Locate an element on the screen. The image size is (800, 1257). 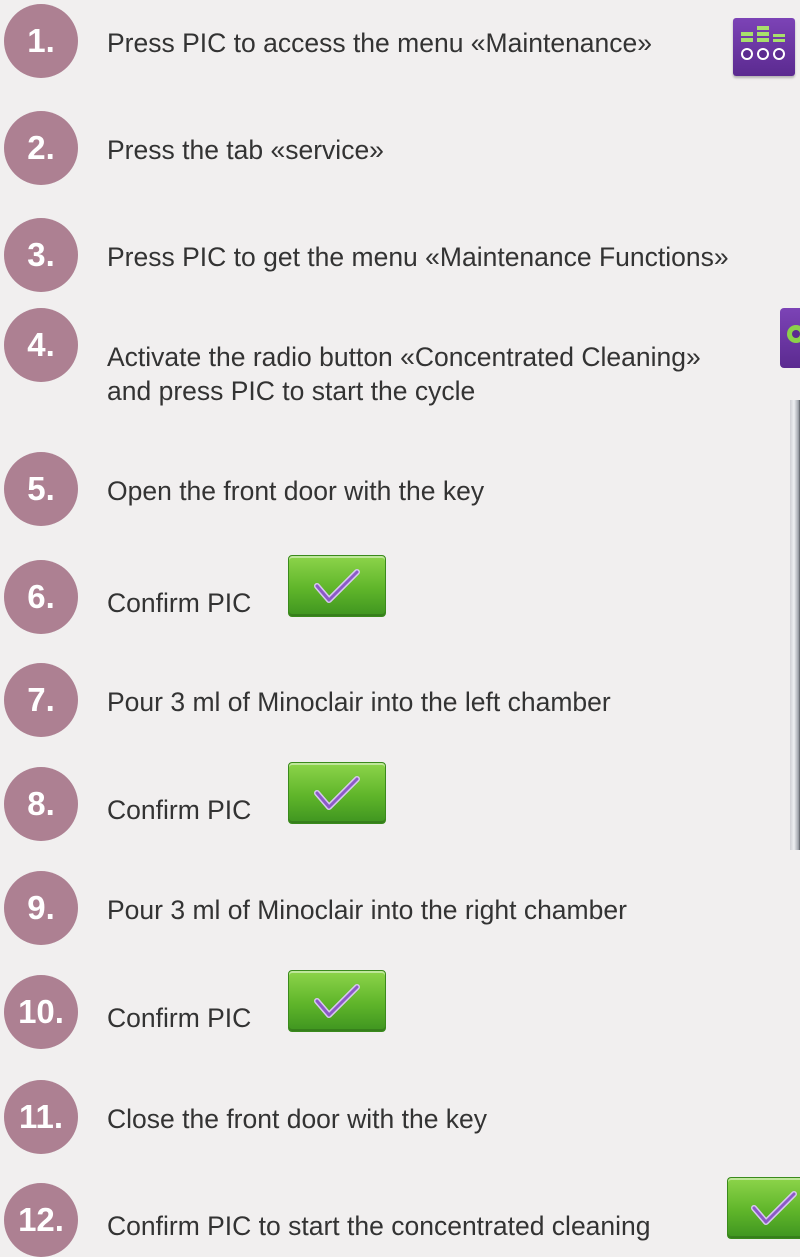
step-text: Close the front door with the key is located at coordinates (297, 1119).